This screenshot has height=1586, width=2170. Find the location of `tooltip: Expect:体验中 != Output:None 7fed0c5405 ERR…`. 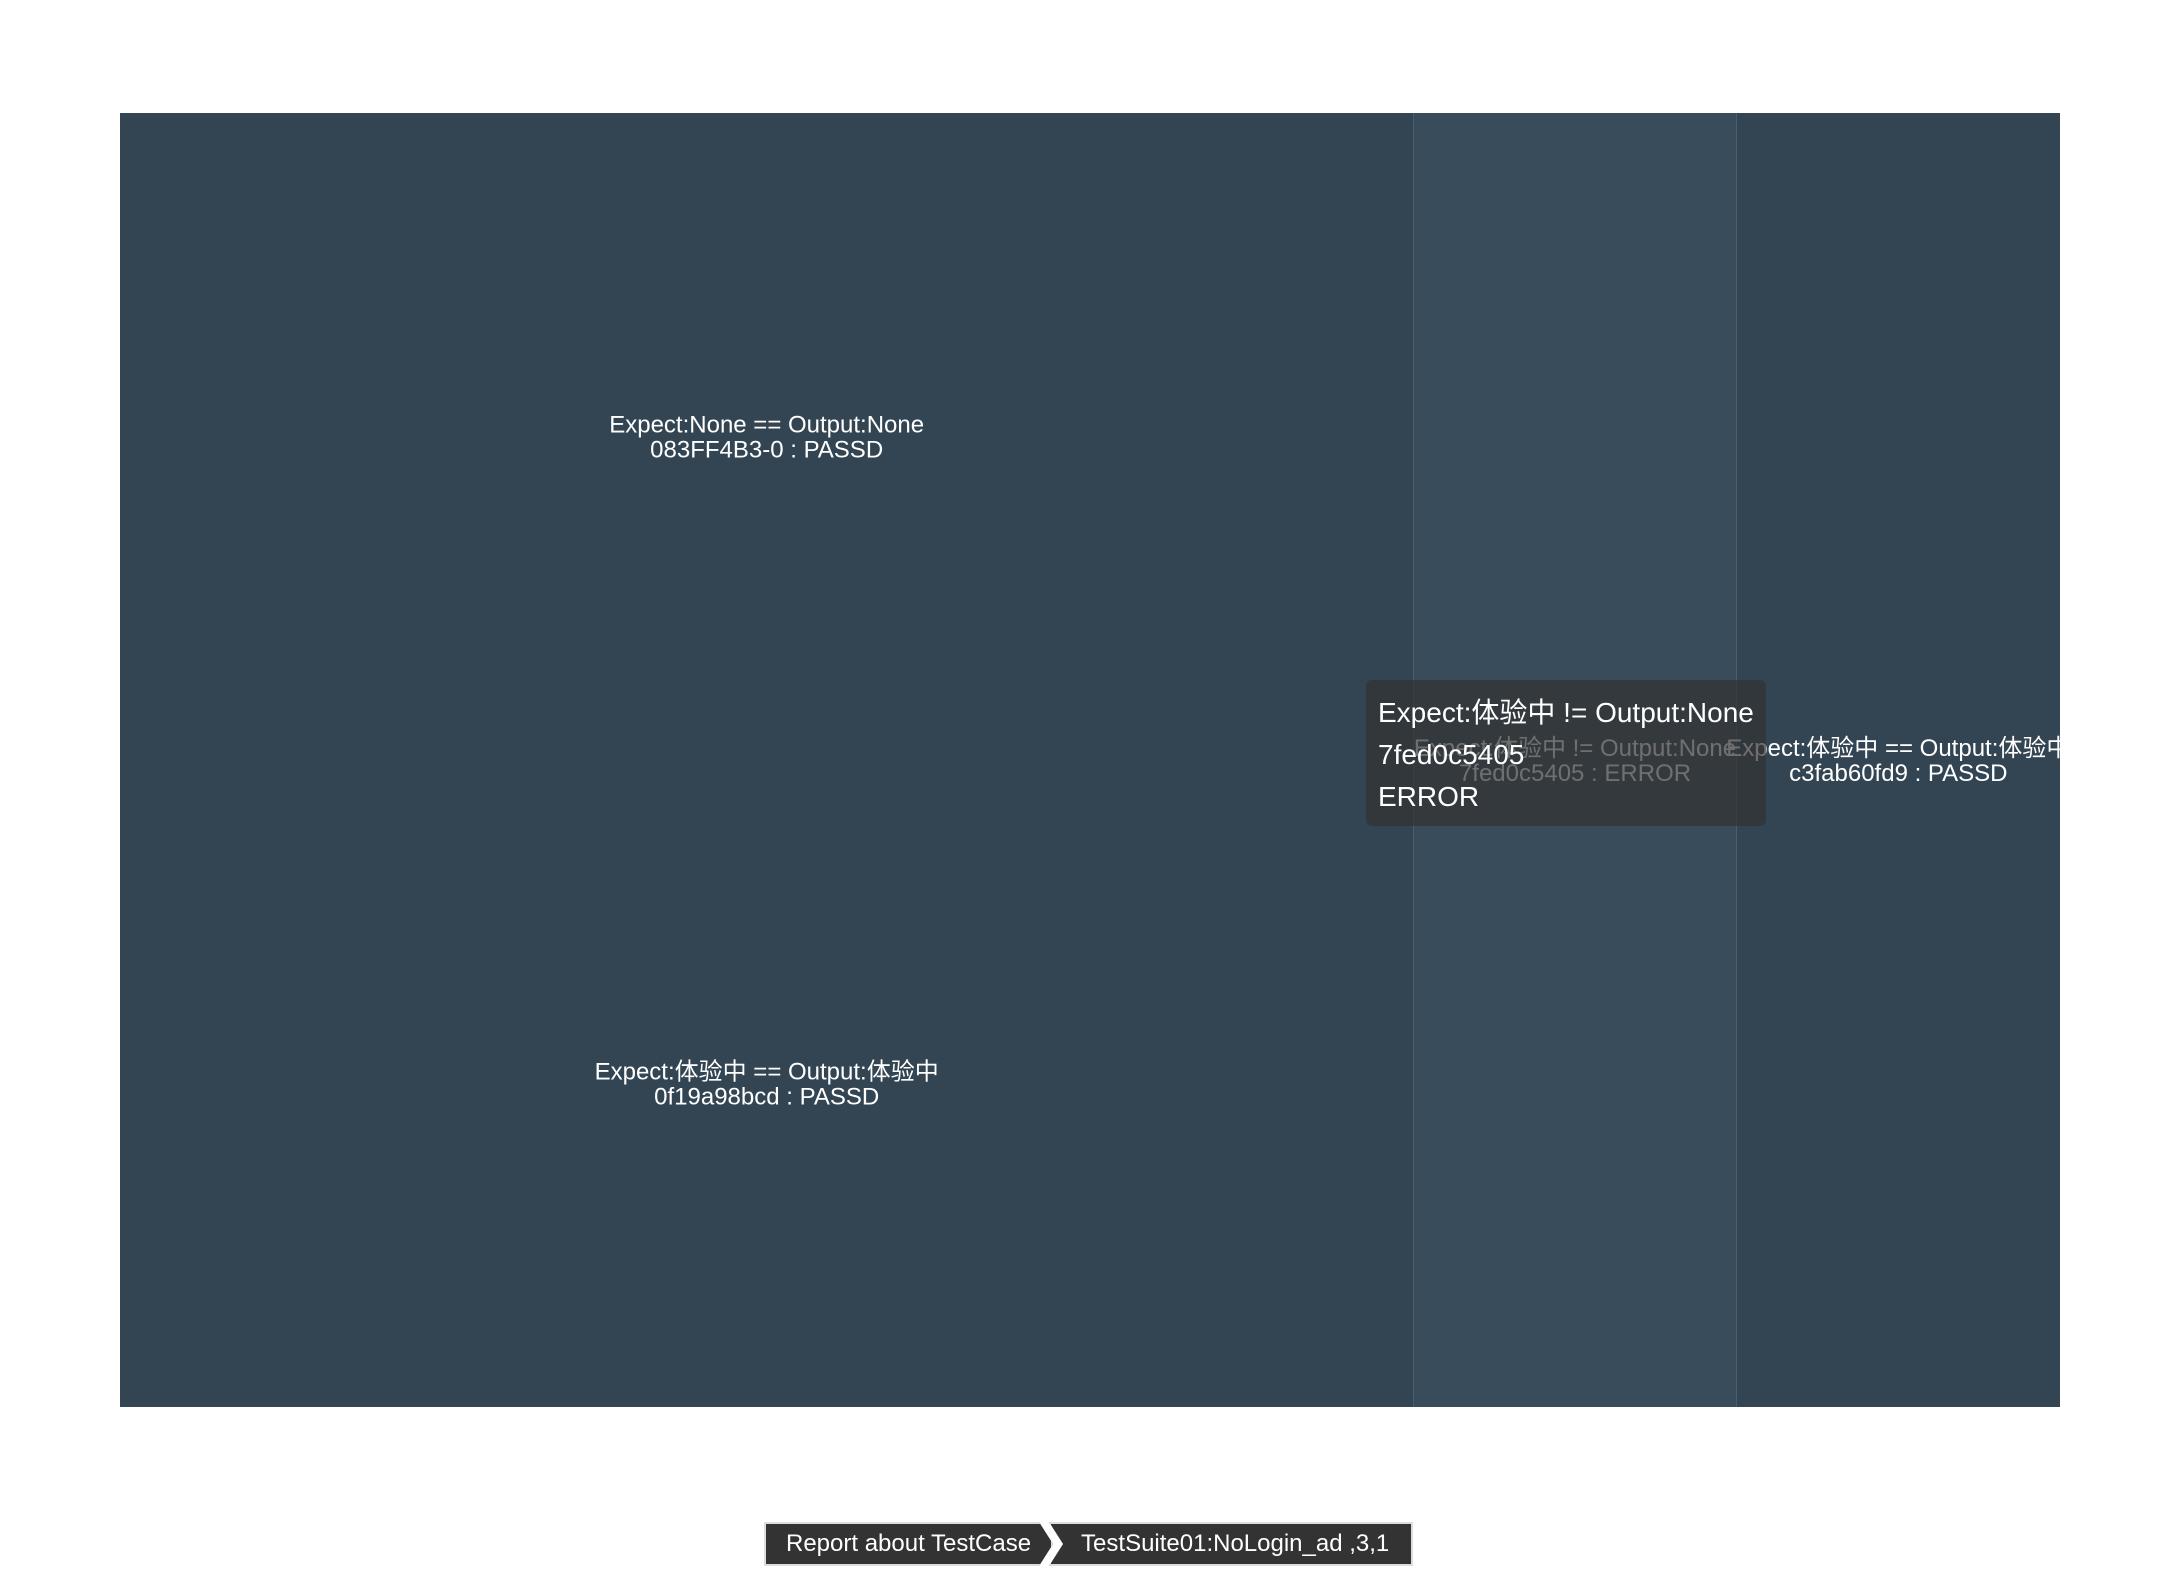

tooltip: Expect:体验中 != Output:None 7fed0c5405 ERR… is located at coordinates (1566, 753).